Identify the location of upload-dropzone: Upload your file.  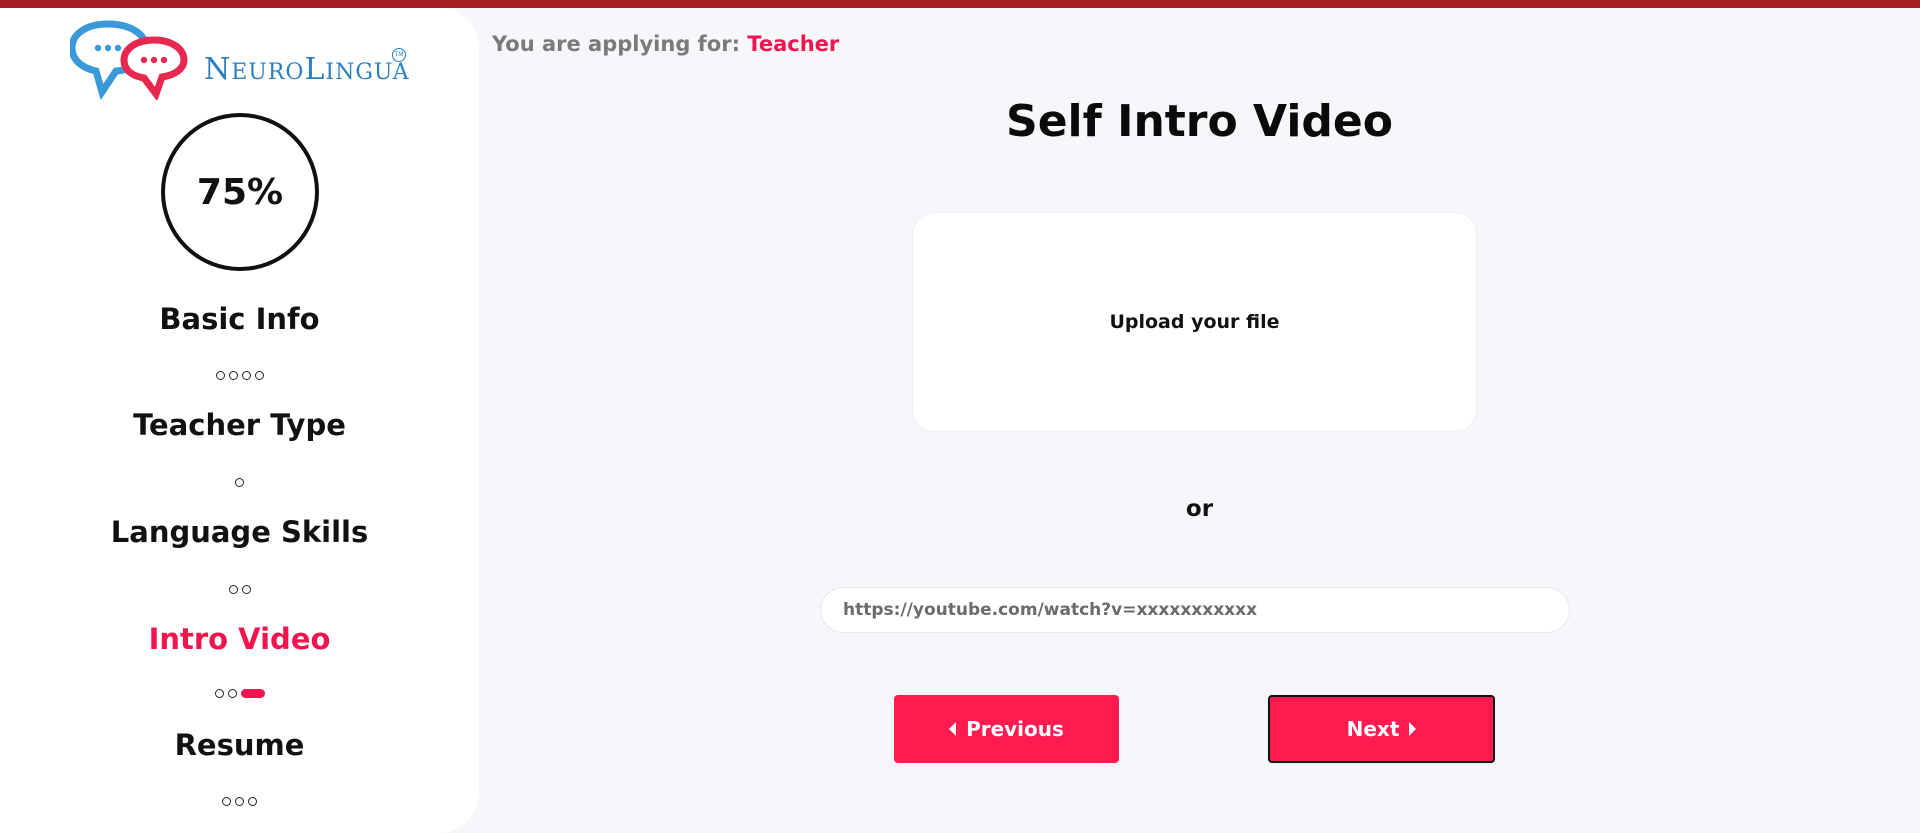
(1194, 322).